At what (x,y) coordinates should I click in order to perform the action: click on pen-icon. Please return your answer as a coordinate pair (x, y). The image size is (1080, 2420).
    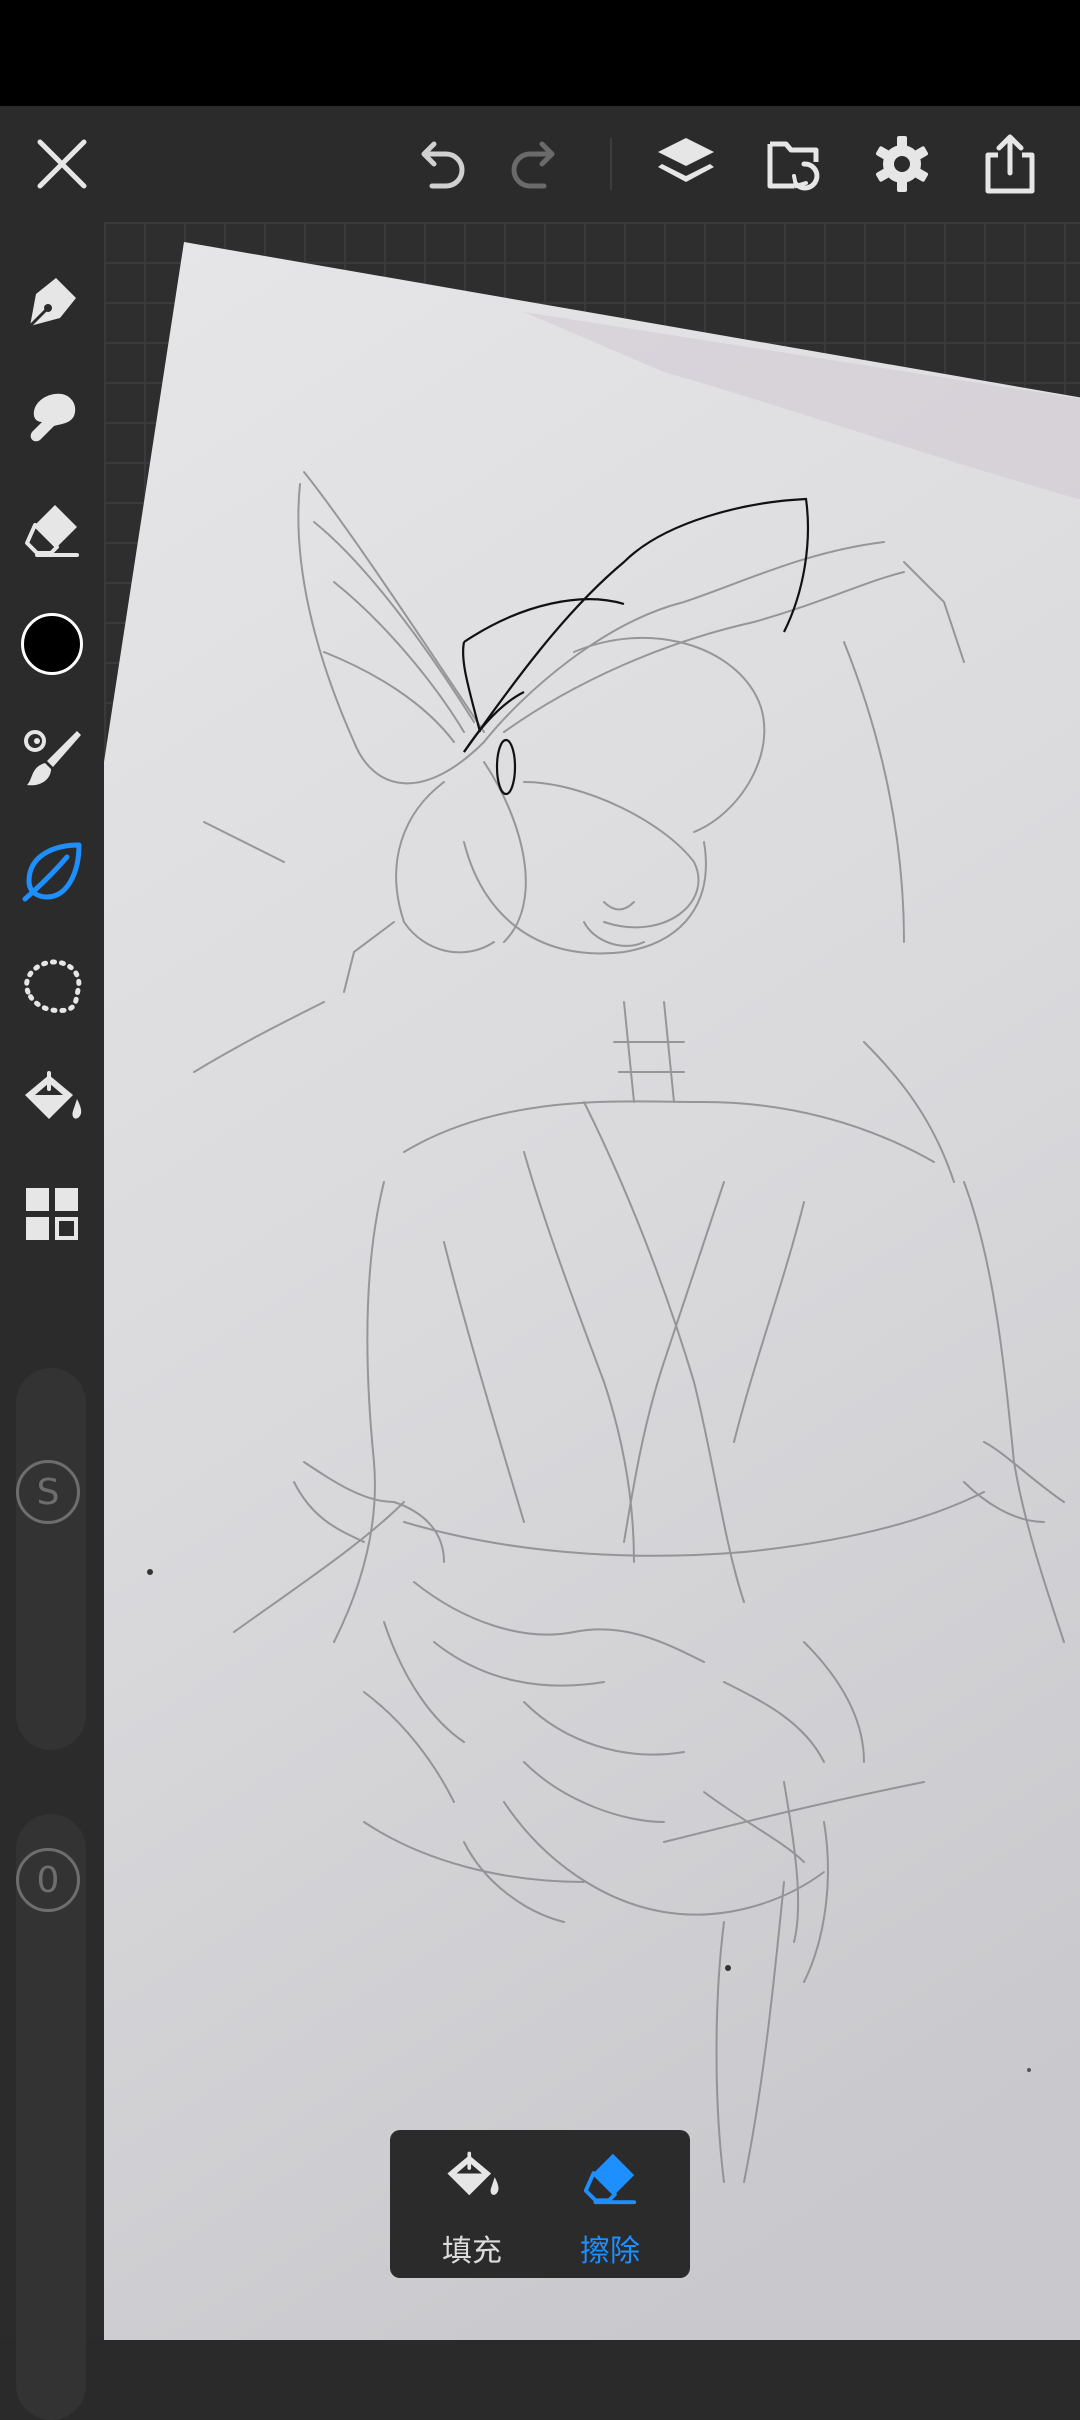
    Looking at the image, I should click on (52, 303).